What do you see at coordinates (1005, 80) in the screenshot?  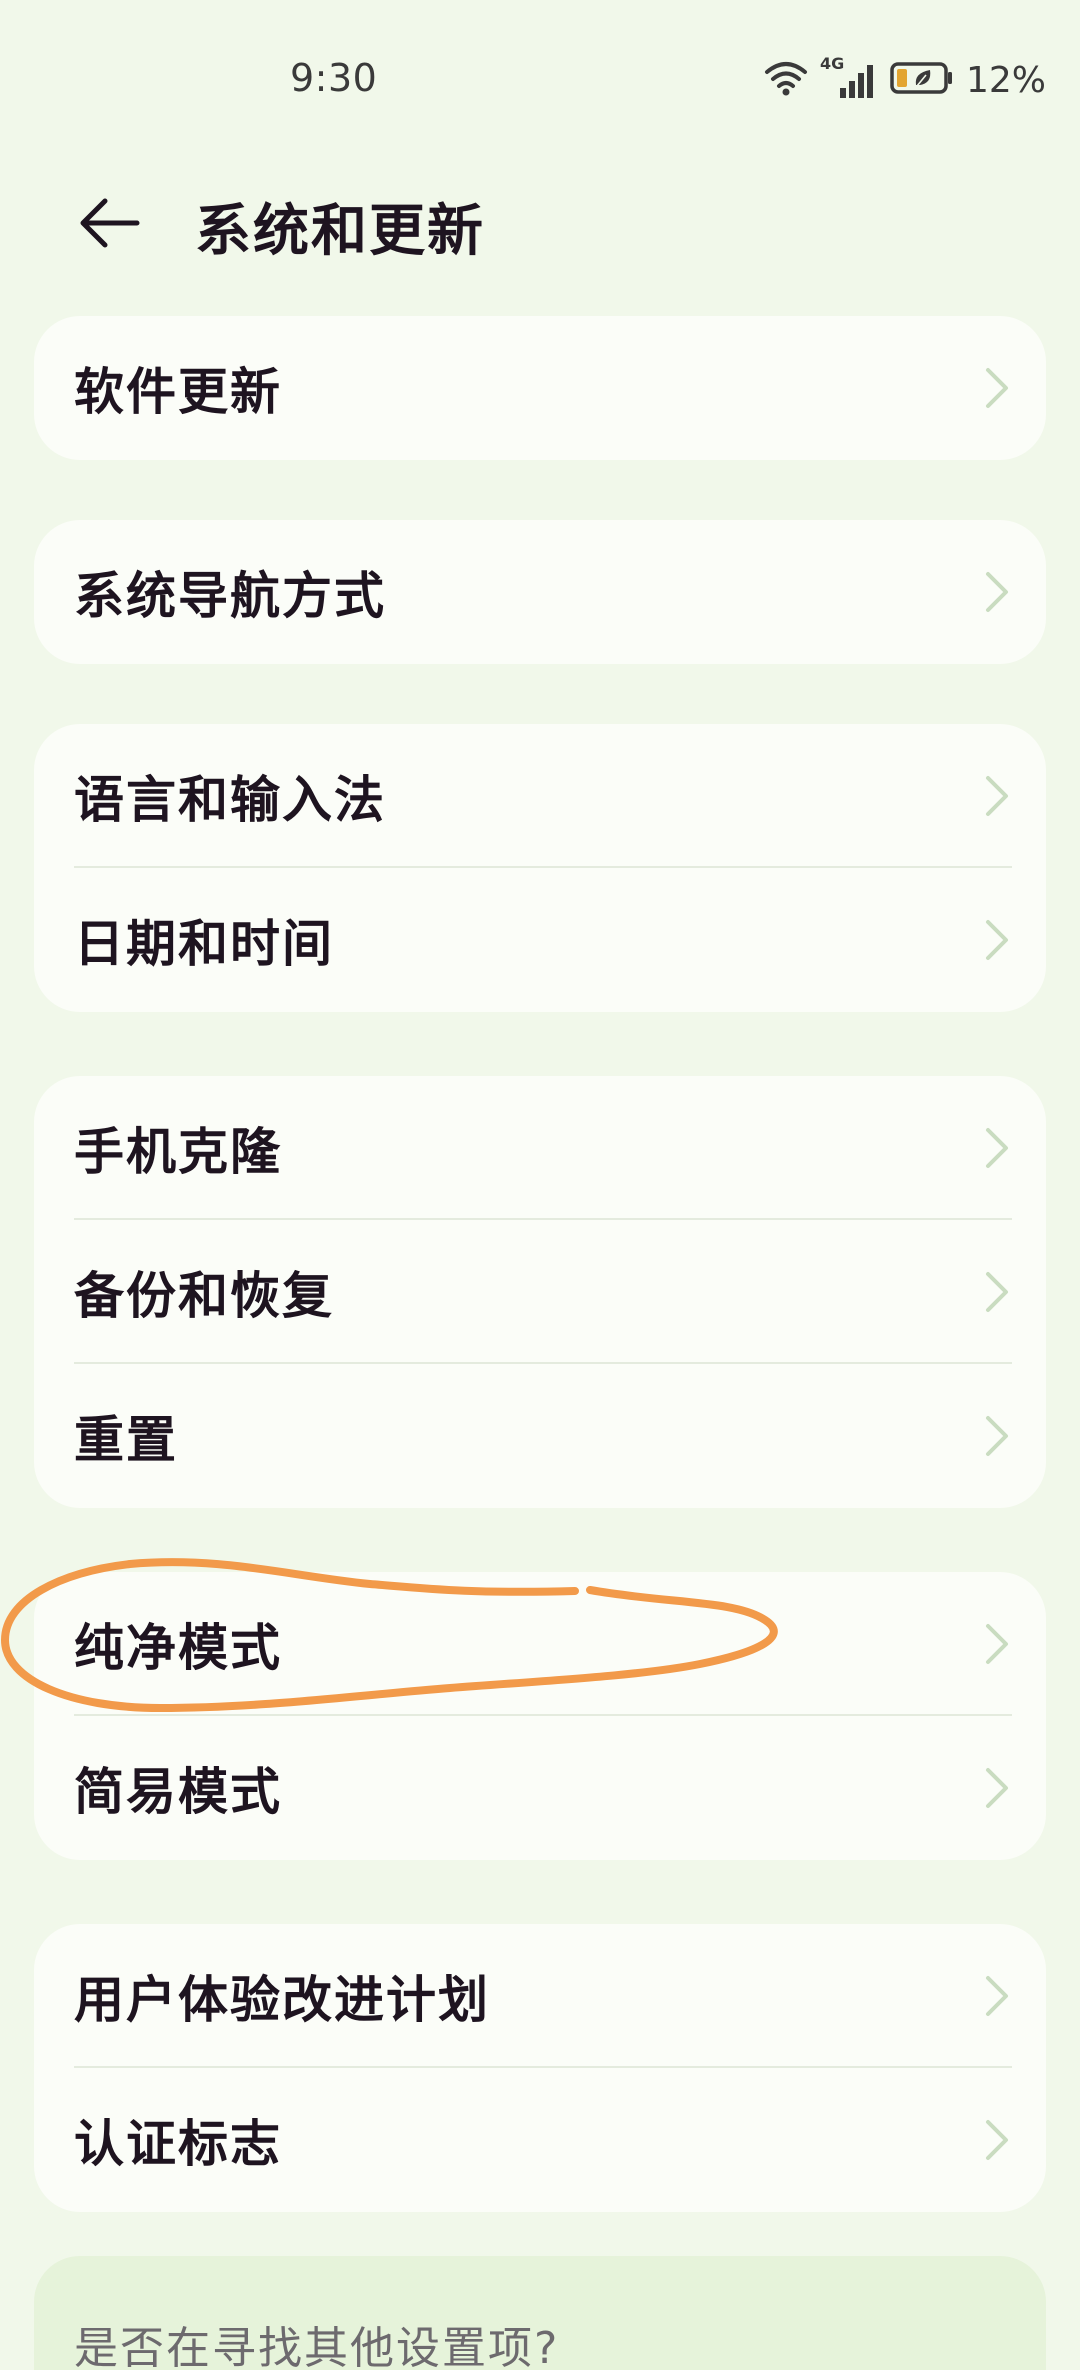 I see `battery-percent: 12%` at bounding box center [1005, 80].